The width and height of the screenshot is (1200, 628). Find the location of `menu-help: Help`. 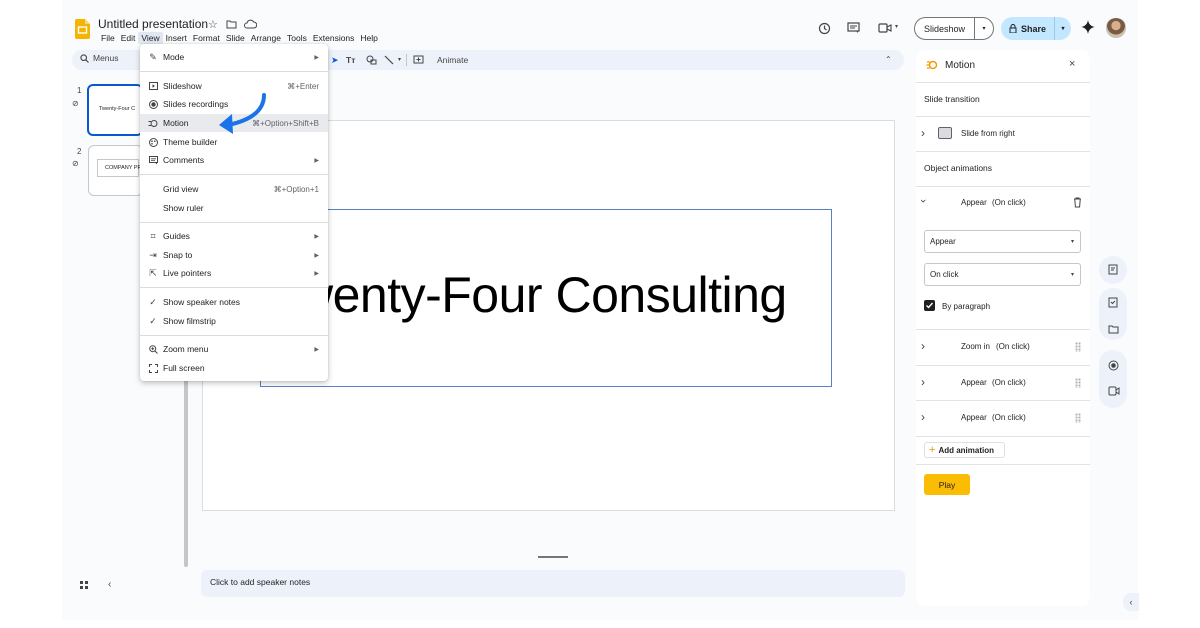

menu-help: Help is located at coordinates (368, 38).